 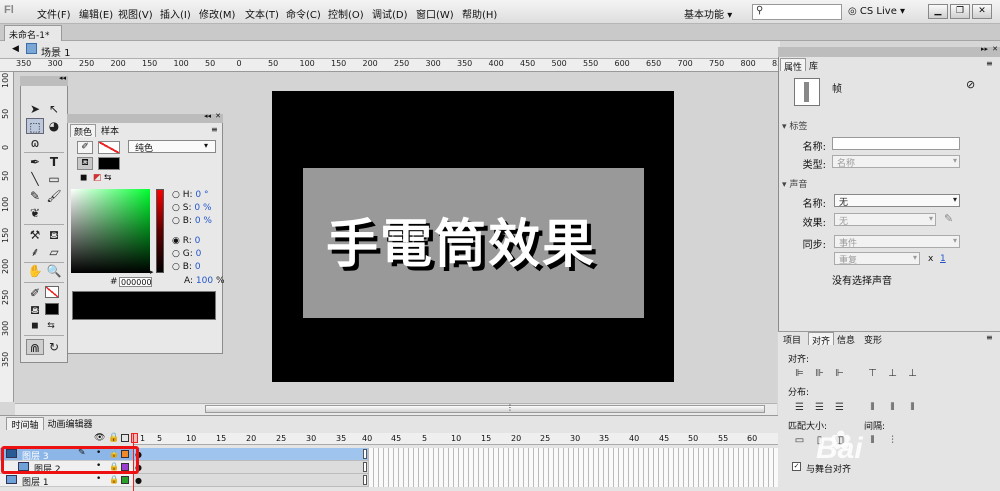 I want to click on stroke-color-swatch, so click(x=52, y=292).